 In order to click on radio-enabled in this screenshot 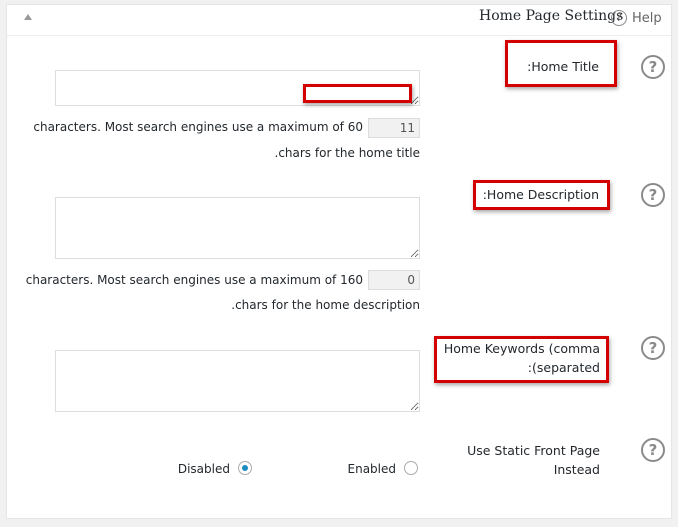, I will do `click(411, 468)`.